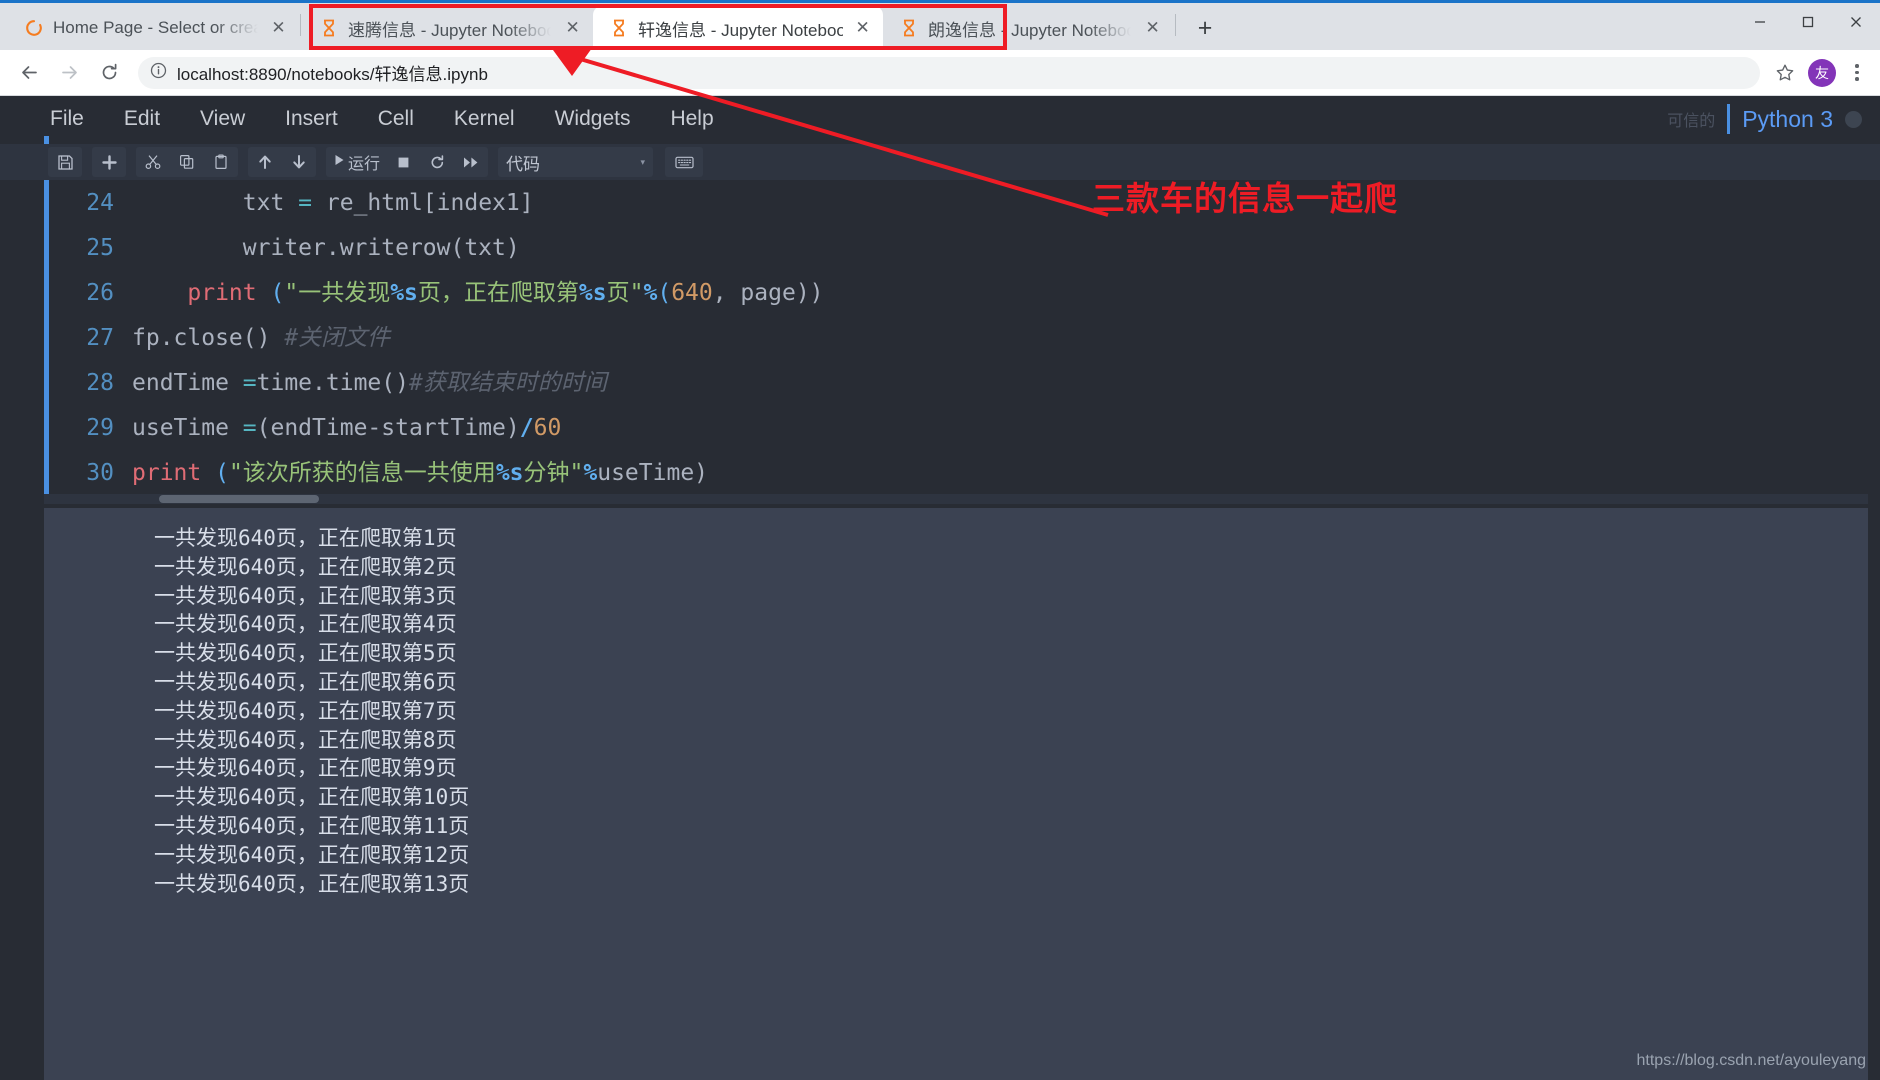 The height and width of the screenshot is (1080, 1880). Describe the element at coordinates (153, 162) in the screenshot. I see `scissors-icon` at that location.